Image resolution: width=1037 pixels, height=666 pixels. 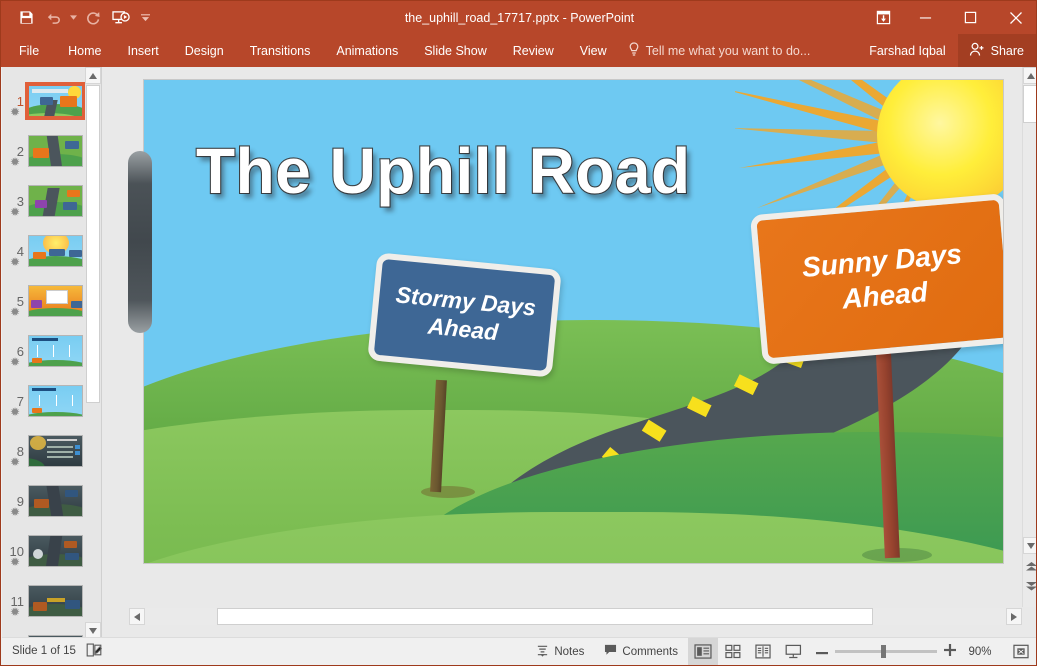 I want to click on zoom-slider-track, so click(x=886, y=651).